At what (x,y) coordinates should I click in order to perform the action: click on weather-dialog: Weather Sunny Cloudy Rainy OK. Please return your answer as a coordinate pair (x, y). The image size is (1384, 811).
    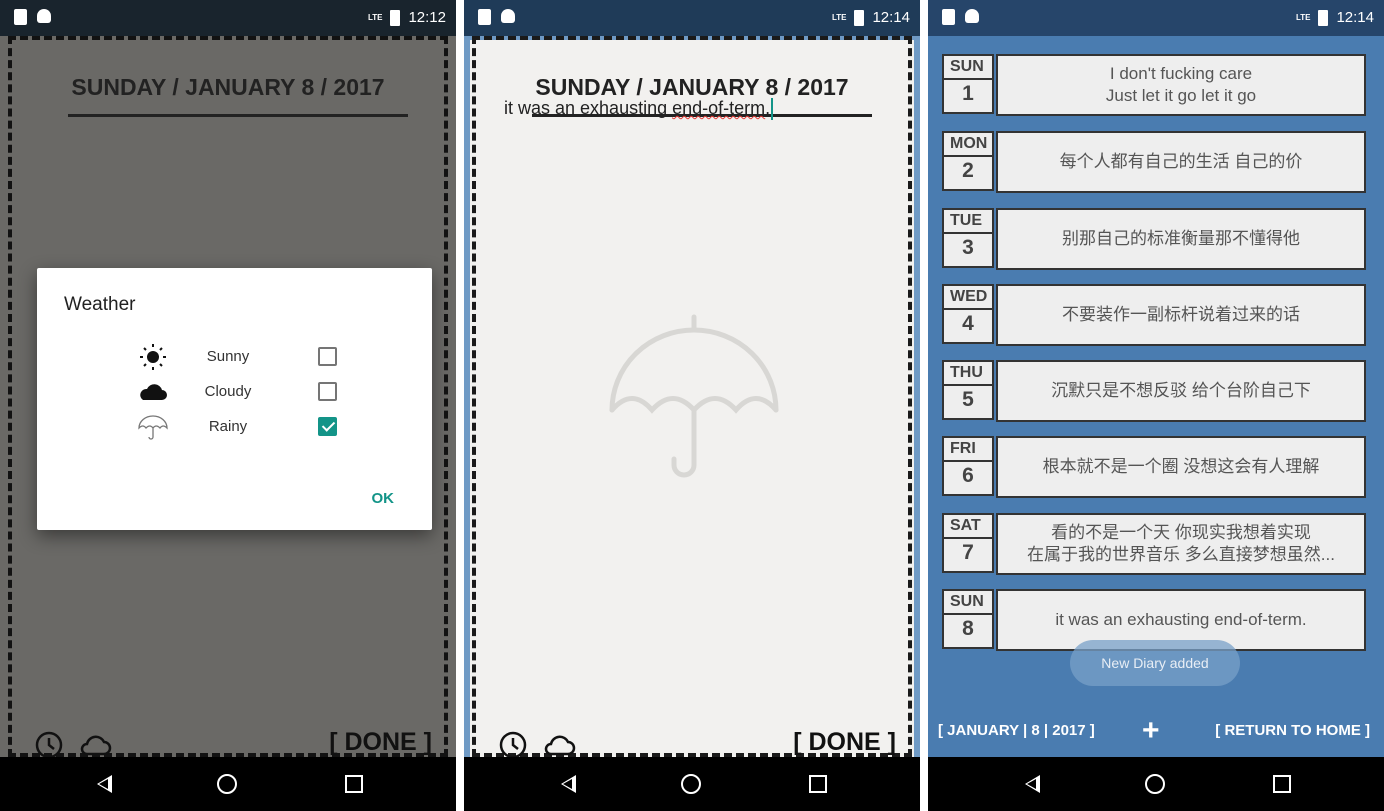
    Looking at the image, I should click on (234, 399).